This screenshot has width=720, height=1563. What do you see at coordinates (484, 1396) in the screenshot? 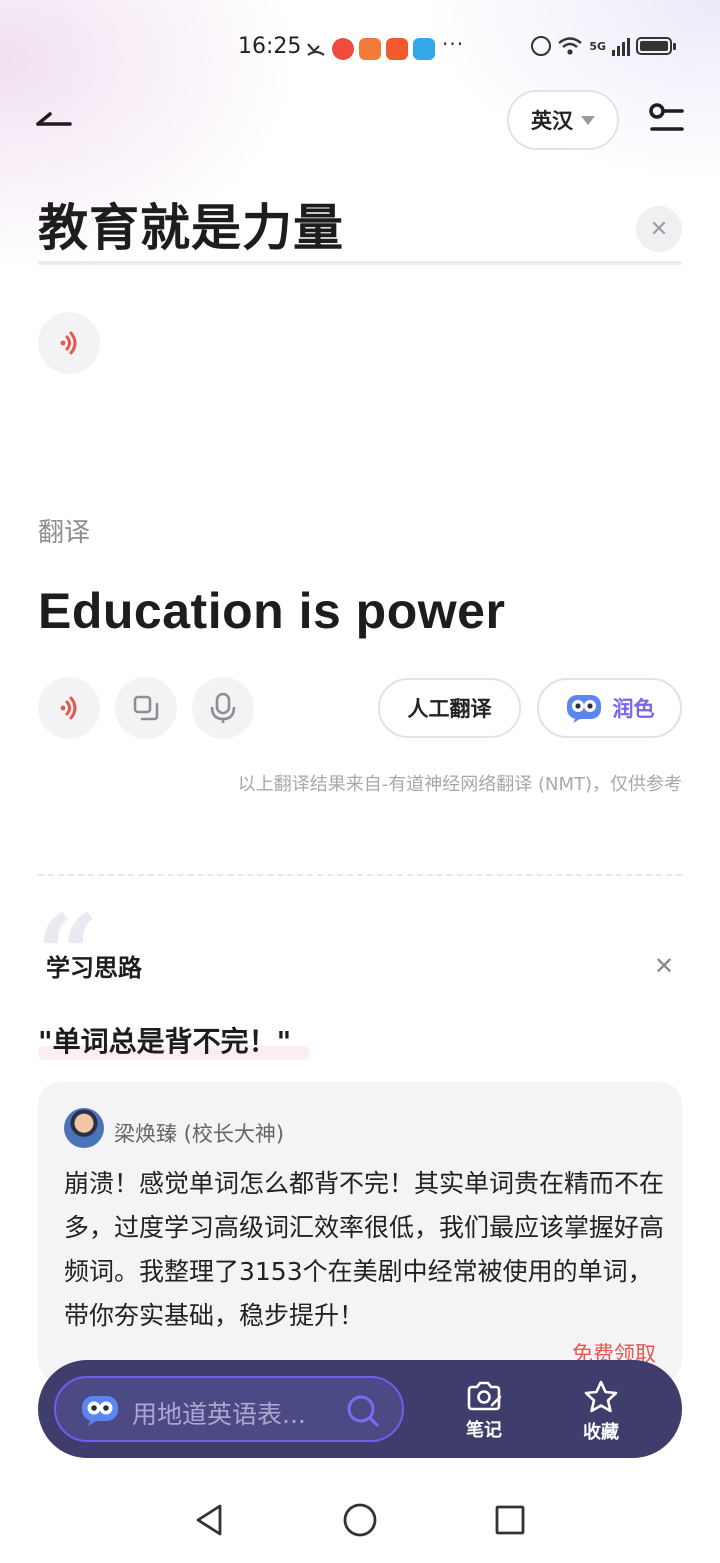
I see `camera-note-icon` at bounding box center [484, 1396].